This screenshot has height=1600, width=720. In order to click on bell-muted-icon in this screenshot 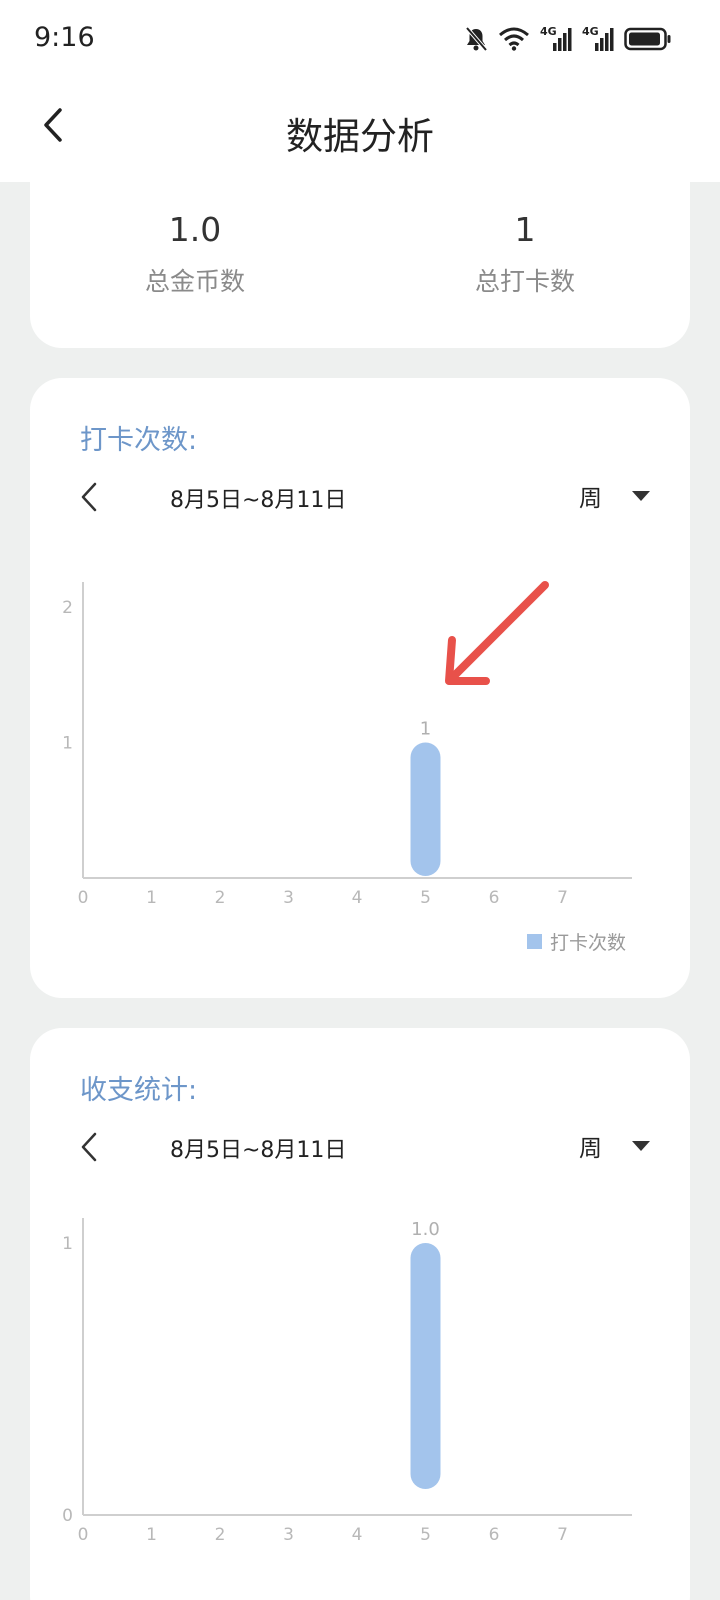, I will do `click(476, 39)`.